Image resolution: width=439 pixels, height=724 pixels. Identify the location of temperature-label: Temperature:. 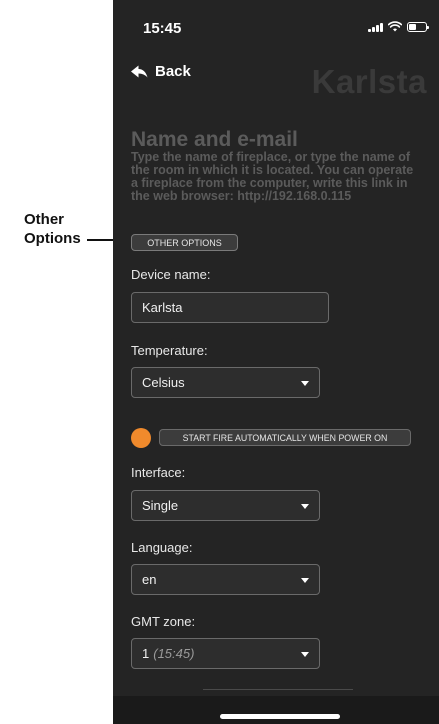
(169, 350).